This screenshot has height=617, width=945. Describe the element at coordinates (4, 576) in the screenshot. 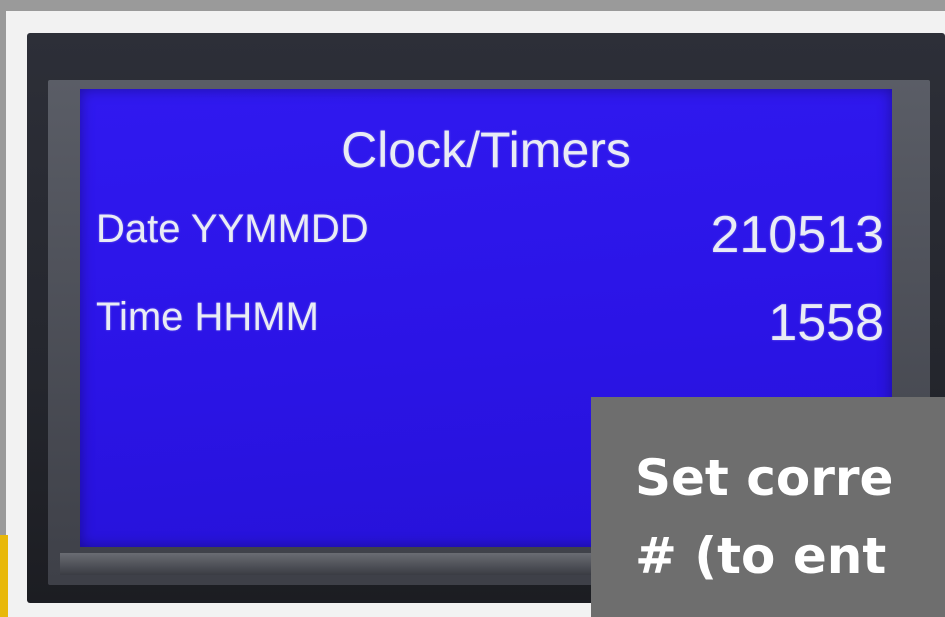

I see `yellow-device-edge` at that location.